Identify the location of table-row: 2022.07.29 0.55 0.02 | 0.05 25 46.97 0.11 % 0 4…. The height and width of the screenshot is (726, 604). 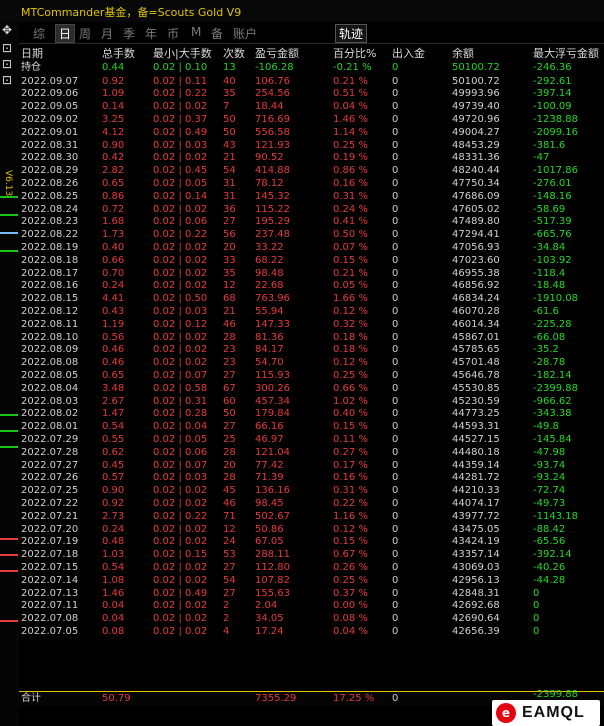
(311, 440).